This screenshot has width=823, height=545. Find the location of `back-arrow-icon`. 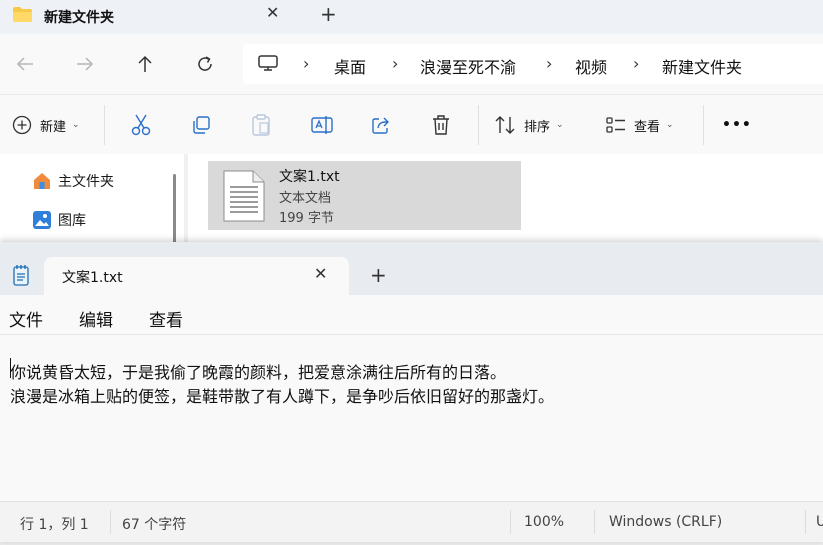

back-arrow-icon is located at coordinates (25, 64).